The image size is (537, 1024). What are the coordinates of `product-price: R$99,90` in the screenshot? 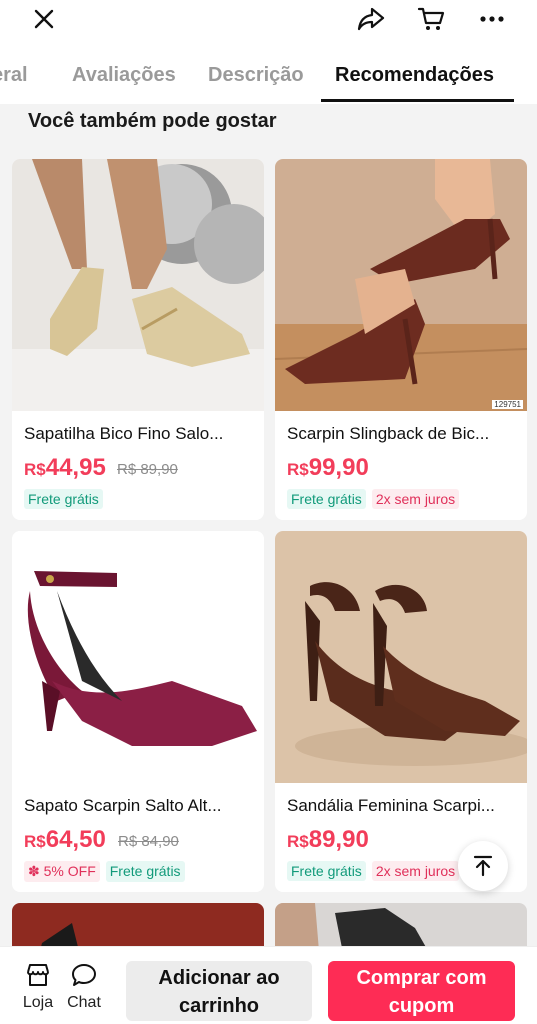 It's located at (328, 467).